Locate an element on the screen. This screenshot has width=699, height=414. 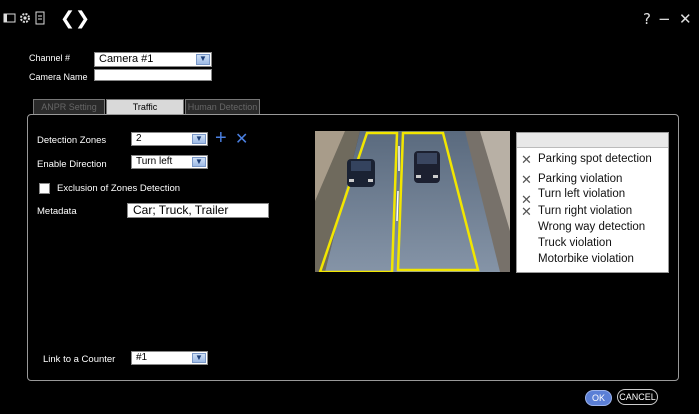
tab-traffic-management: Traffic Management is located at coordinates (145, 113).